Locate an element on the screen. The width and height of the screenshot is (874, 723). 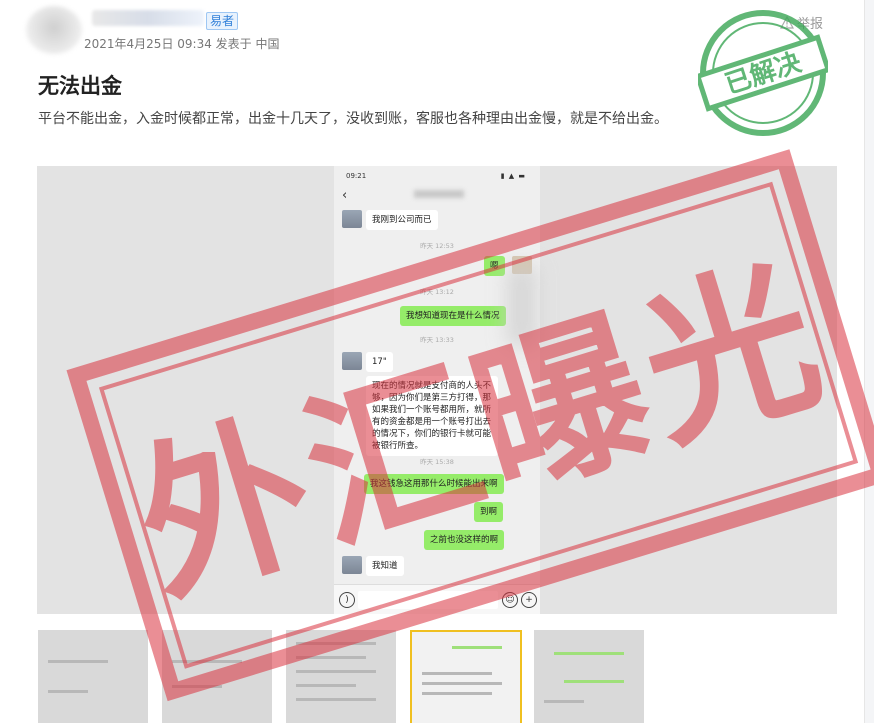
chat-message: 我刚到公司而已 is located at coordinates (402, 220).